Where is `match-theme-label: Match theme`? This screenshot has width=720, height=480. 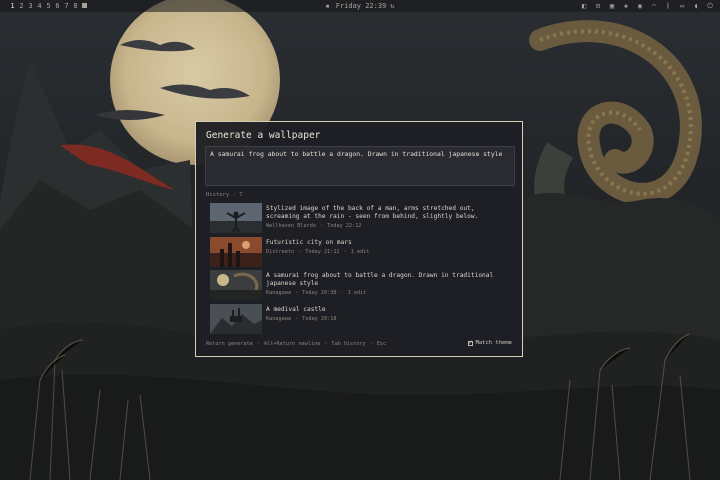 match-theme-label: Match theme is located at coordinates (493, 343).